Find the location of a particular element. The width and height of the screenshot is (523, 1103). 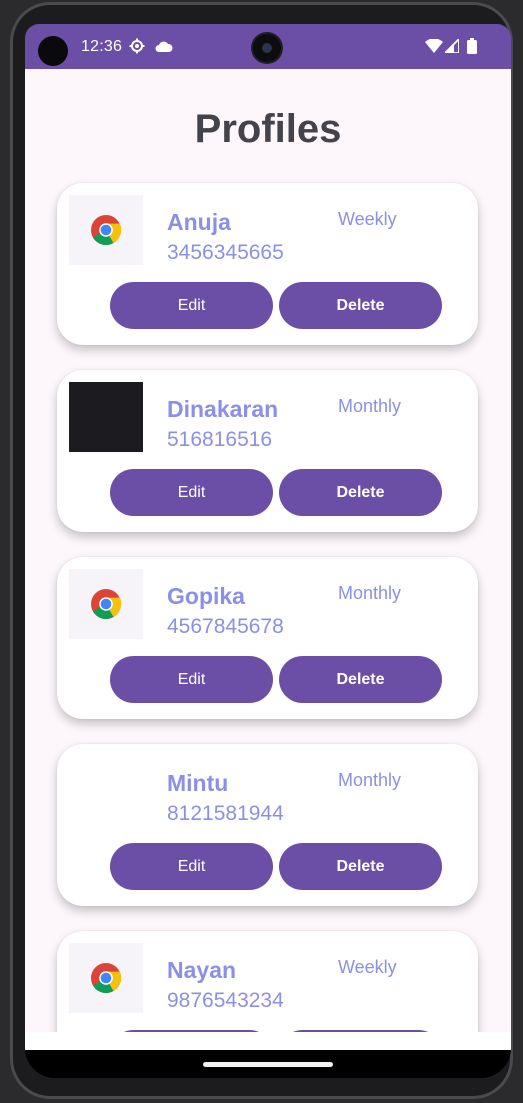

profile-card: Anuja 3456345665 Weekly Edit Delete is located at coordinates (267, 264).